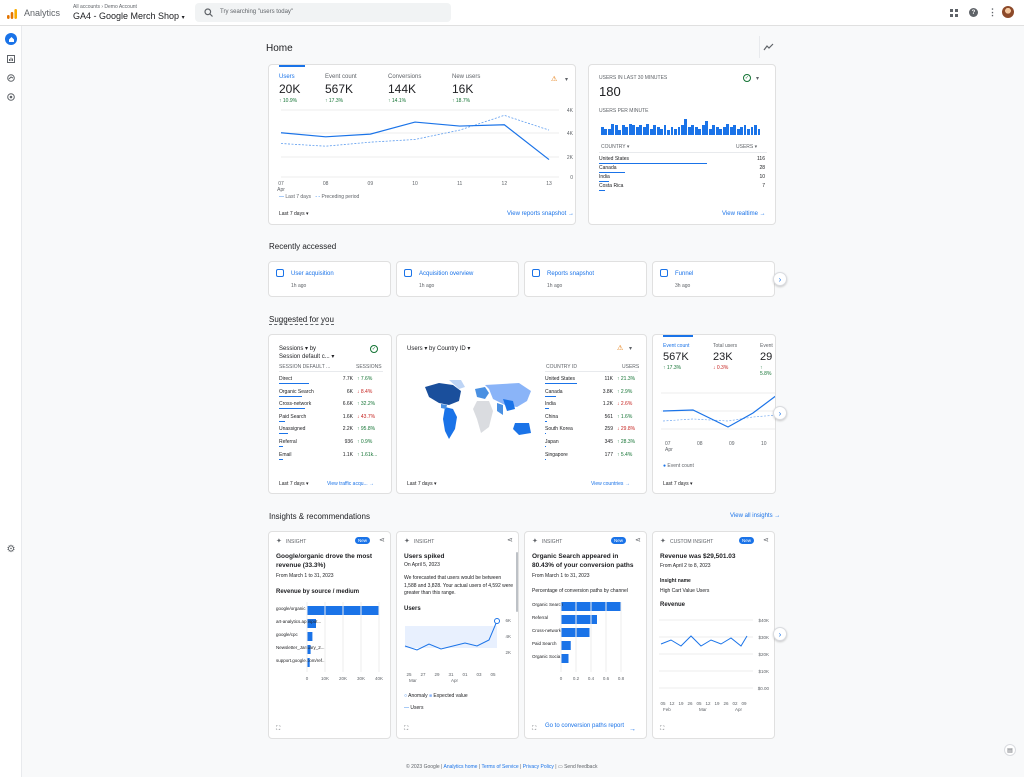  I want to click on reports-icon, so click(11, 59).